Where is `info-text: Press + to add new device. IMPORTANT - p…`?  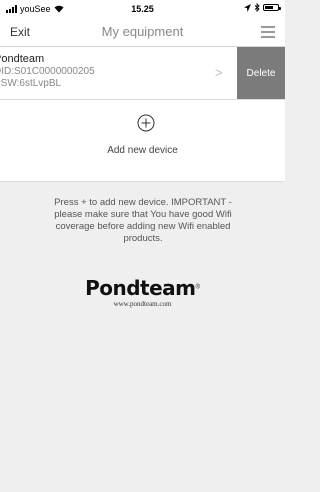
info-text: Press + to add new device. IMPORTANT - p… is located at coordinates (143, 220).